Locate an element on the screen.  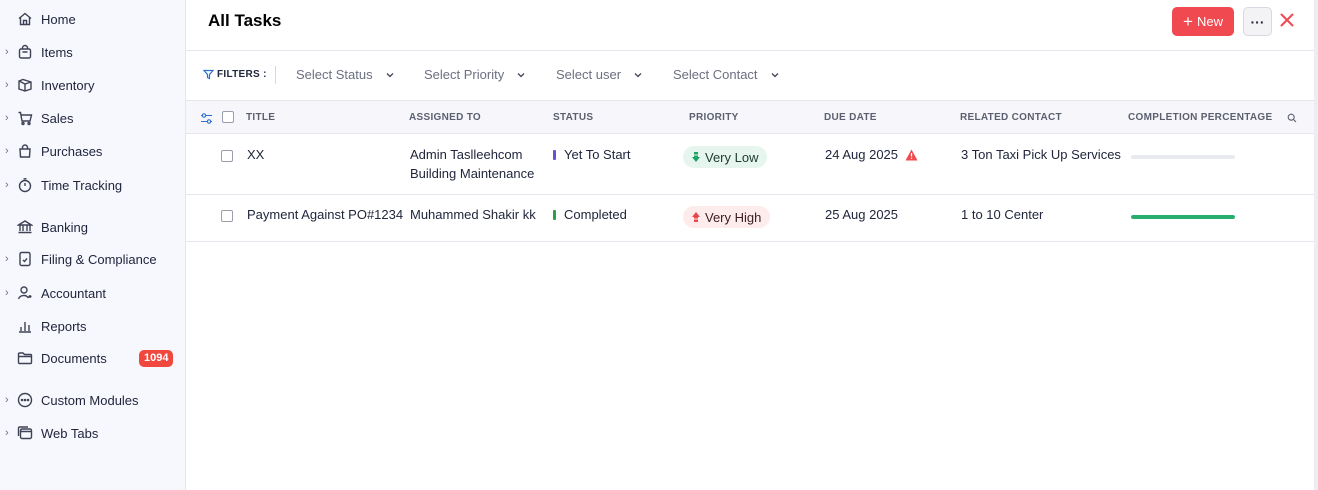
folder-icon is located at coordinates (25, 358).